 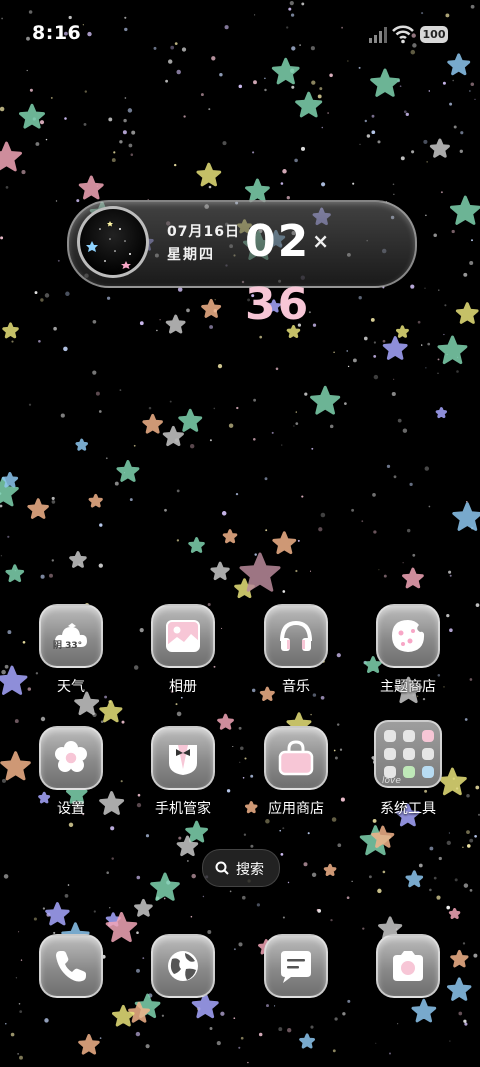 I want to click on wifi-icon, so click(x=403, y=34).